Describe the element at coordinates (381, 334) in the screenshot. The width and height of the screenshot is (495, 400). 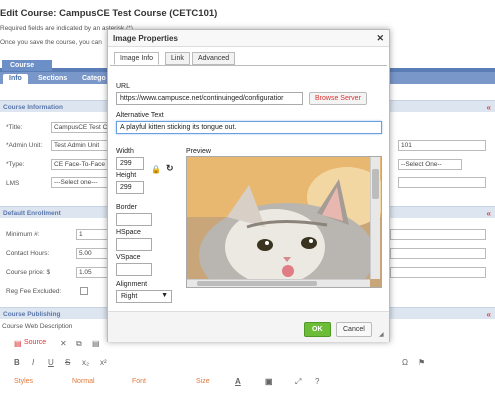
I see `resize-grip-icon: ◢` at that location.